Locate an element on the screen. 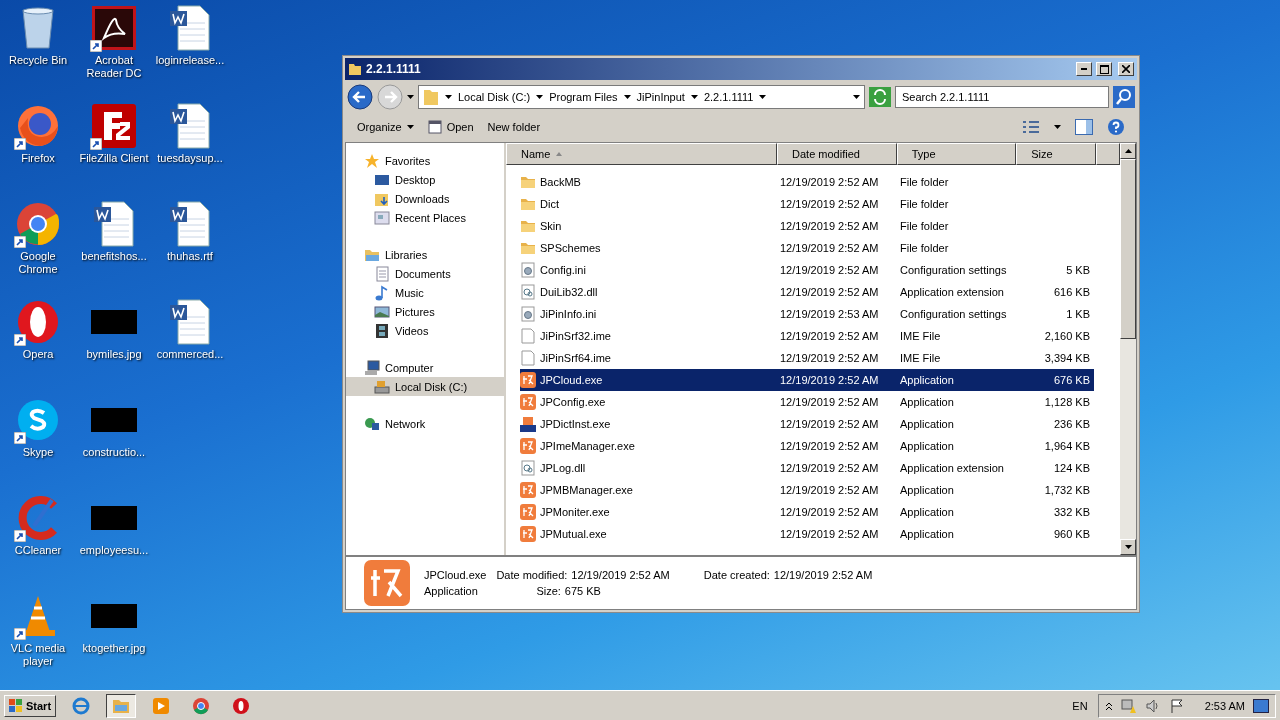 The image size is (1280, 720). skype-icon is located at coordinates (38, 420).